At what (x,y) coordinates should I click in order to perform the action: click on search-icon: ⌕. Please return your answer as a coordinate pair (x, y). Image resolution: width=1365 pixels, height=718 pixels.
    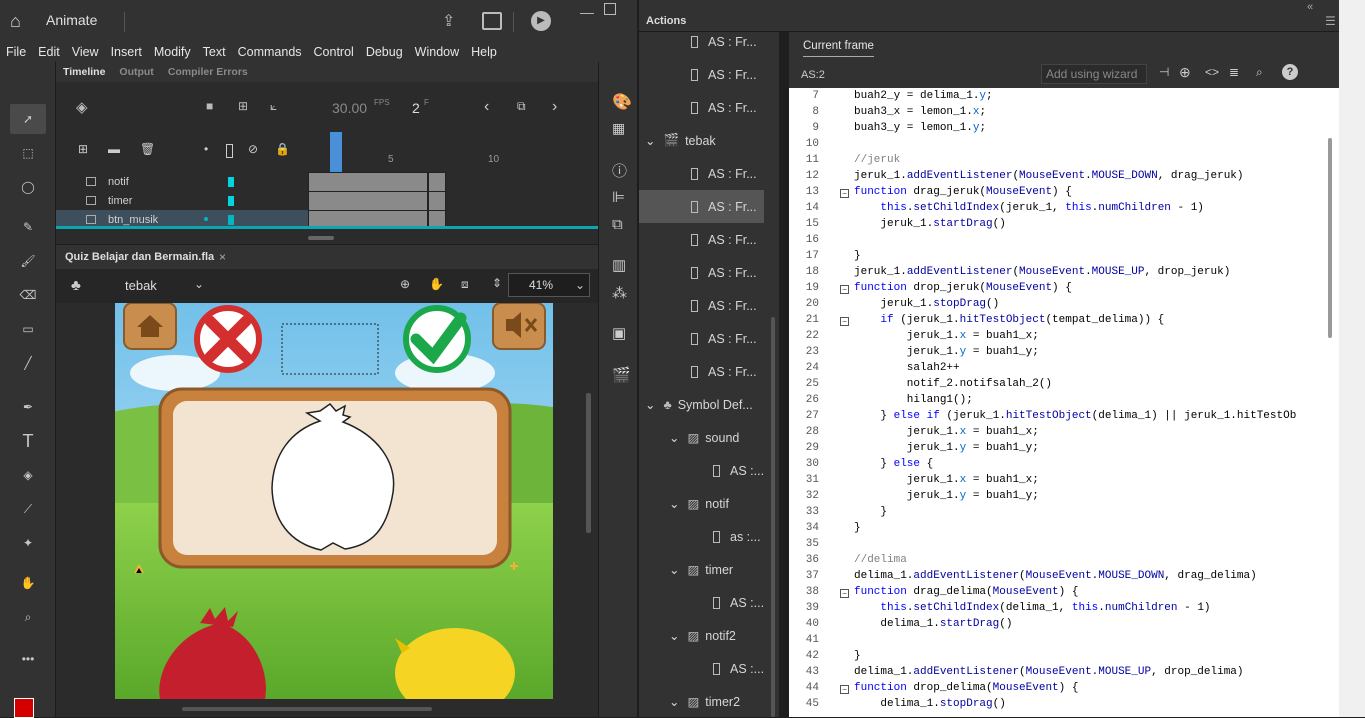
    Looking at the image, I should click on (1259, 72).